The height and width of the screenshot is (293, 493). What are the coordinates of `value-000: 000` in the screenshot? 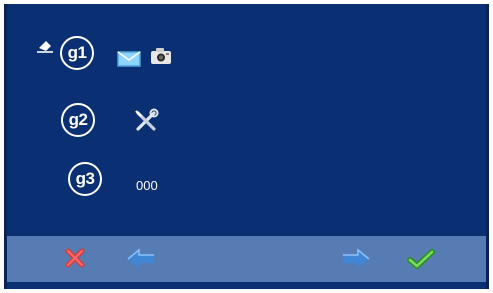 It's located at (147, 186).